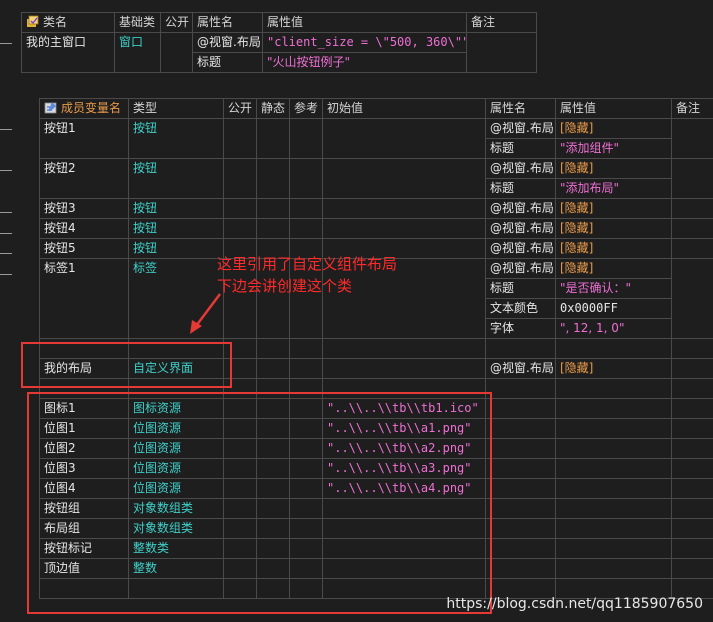  What do you see at coordinates (84, 178) in the screenshot?
I see `member-name-cell: 按钮2` at bounding box center [84, 178].